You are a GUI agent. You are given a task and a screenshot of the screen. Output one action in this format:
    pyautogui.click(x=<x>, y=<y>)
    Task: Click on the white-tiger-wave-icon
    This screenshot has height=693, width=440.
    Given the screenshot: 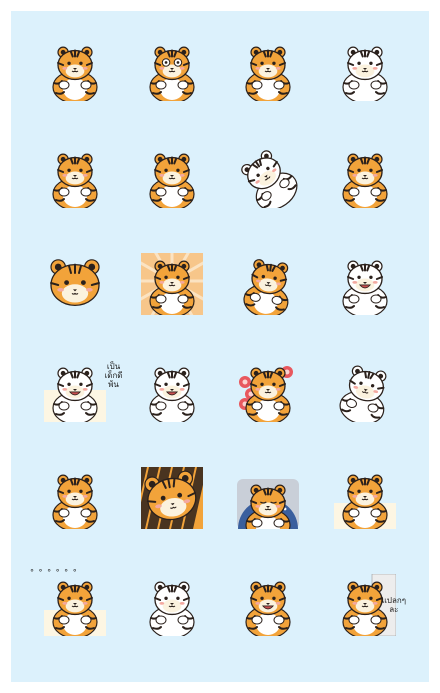 What is the action you would take?
    pyautogui.click(x=365, y=73)
    